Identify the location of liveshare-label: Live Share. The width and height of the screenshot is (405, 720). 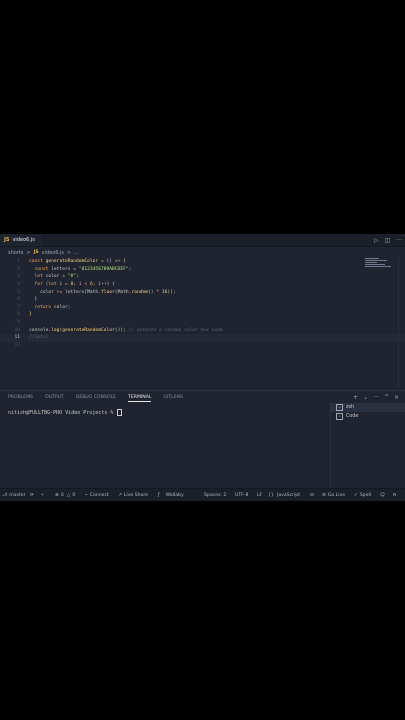
(135, 495).